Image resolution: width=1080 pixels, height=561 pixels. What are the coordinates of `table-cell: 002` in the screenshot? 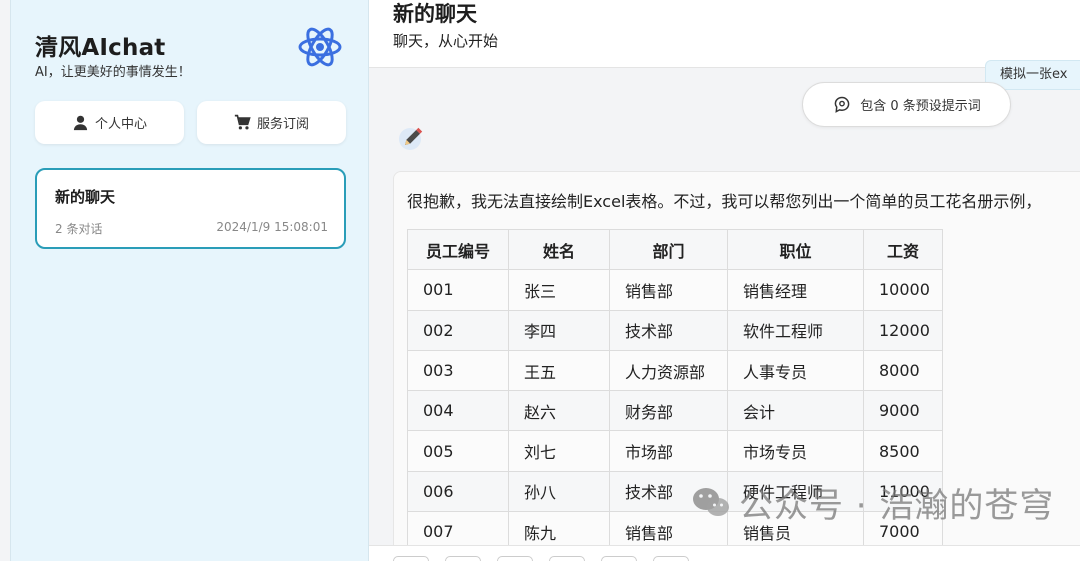 It's located at (458, 330).